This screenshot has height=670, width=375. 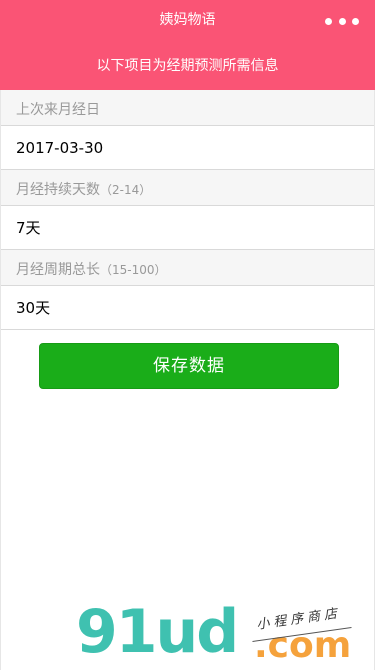 What do you see at coordinates (187, 45) in the screenshot?
I see `app-header: 姨妈物语 以下项目为经期预测所需信息` at bounding box center [187, 45].